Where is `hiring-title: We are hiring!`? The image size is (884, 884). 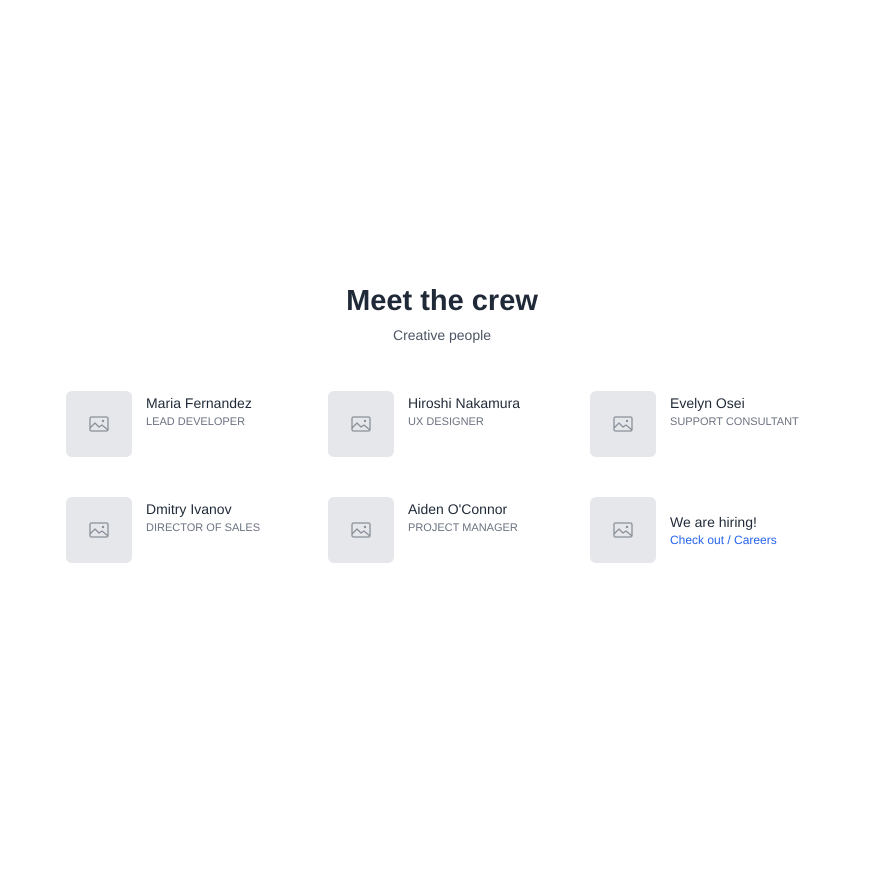
hiring-title: We are hiring! is located at coordinates (714, 522).